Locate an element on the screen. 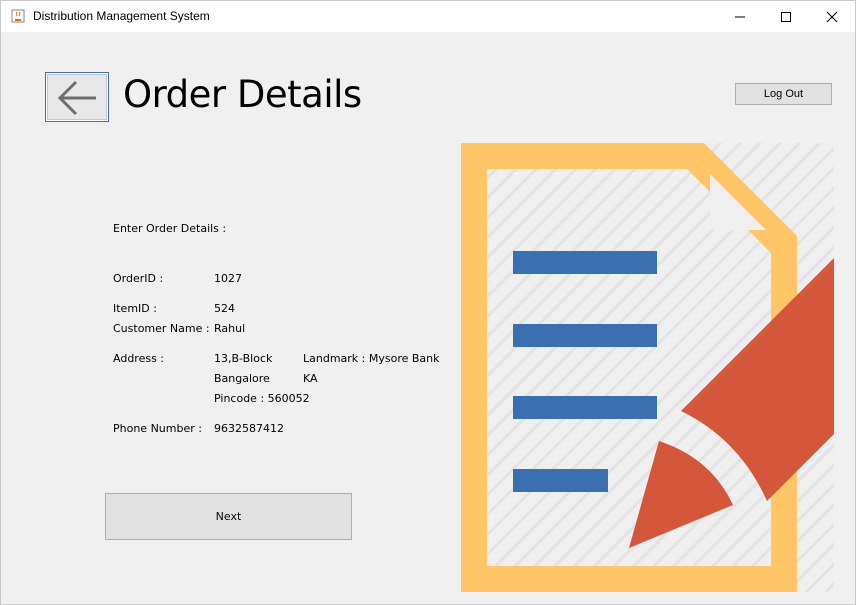 This screenshot has width=856, height=605. address-label: Address : is located at coordinates (139, 358).